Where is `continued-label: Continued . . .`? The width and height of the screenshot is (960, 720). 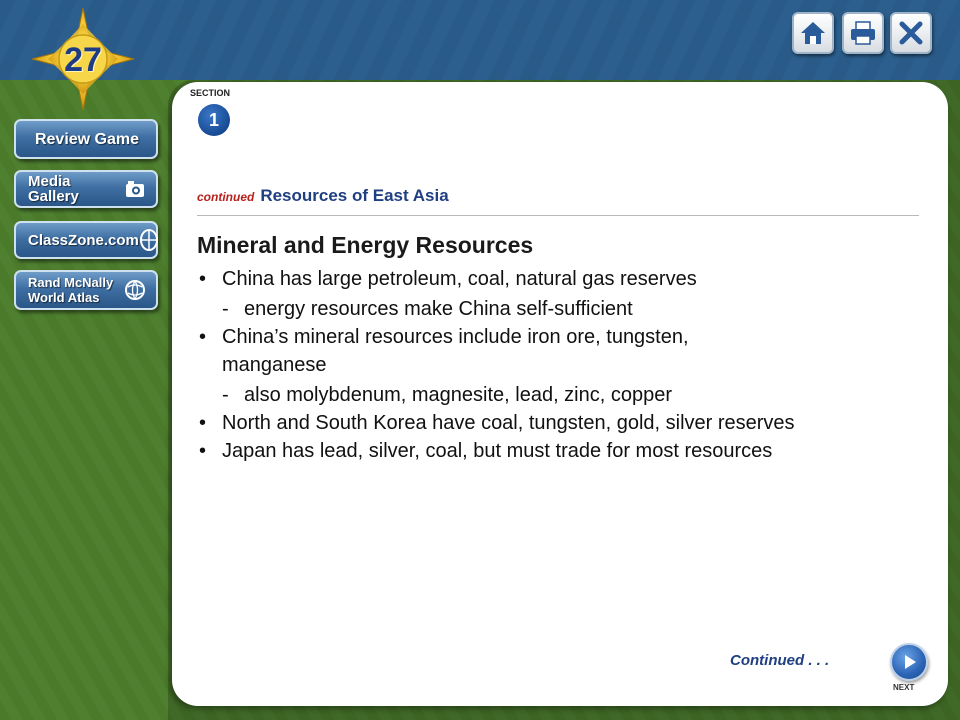
continued-label: Continued . . . is located at coordinates (780, 660).